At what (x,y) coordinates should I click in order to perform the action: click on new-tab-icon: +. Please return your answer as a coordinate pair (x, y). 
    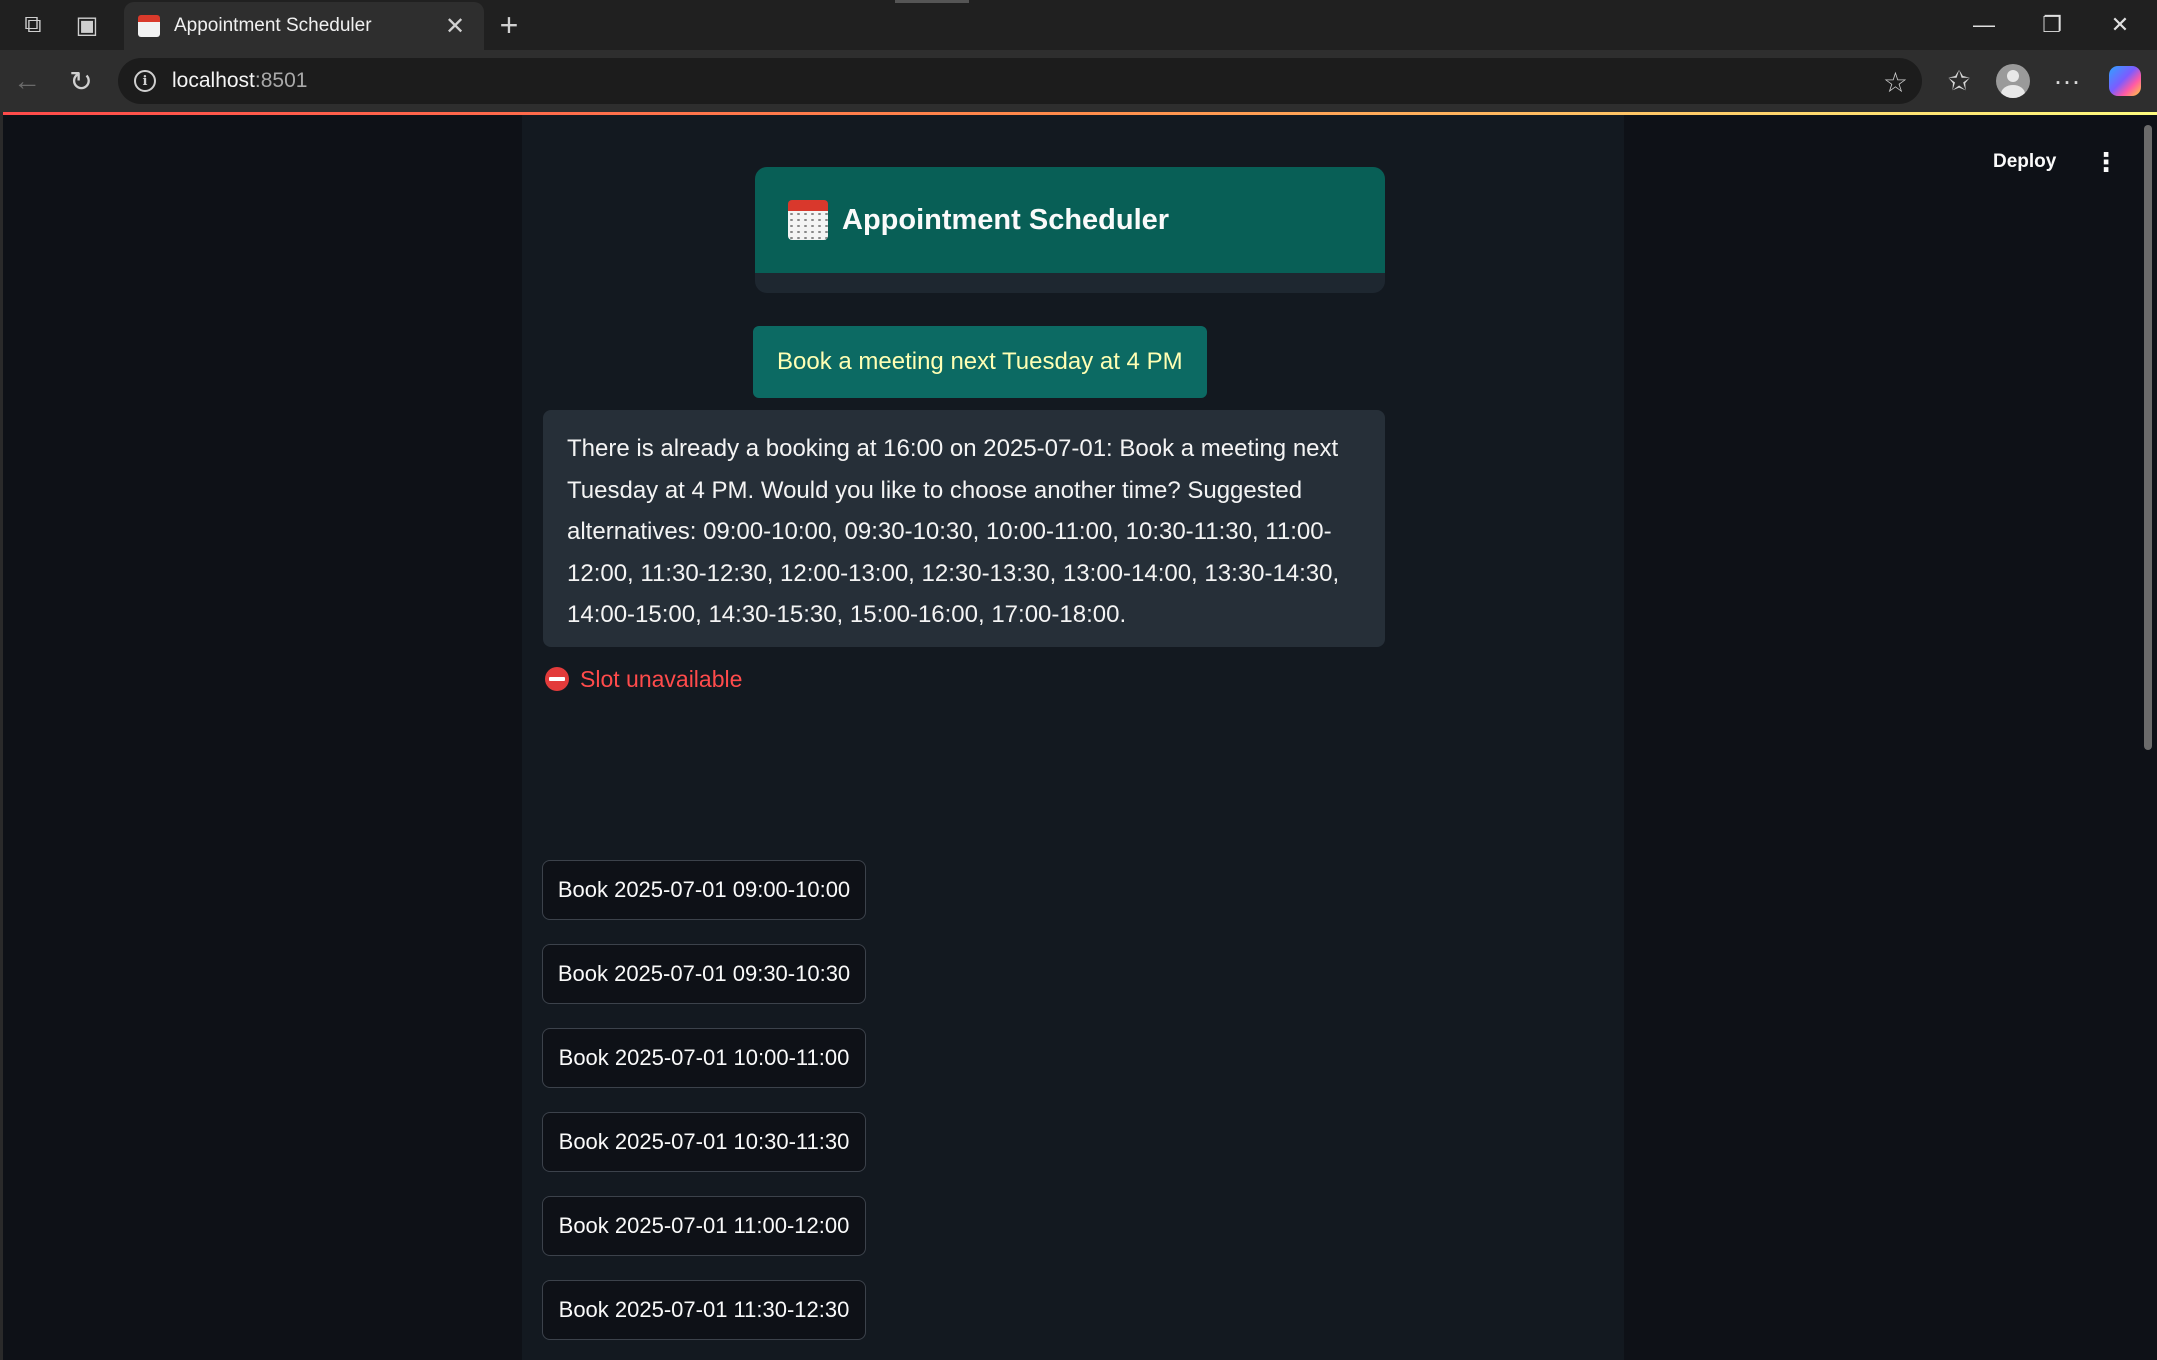
    Looking at the image, I should click on (509, 25).